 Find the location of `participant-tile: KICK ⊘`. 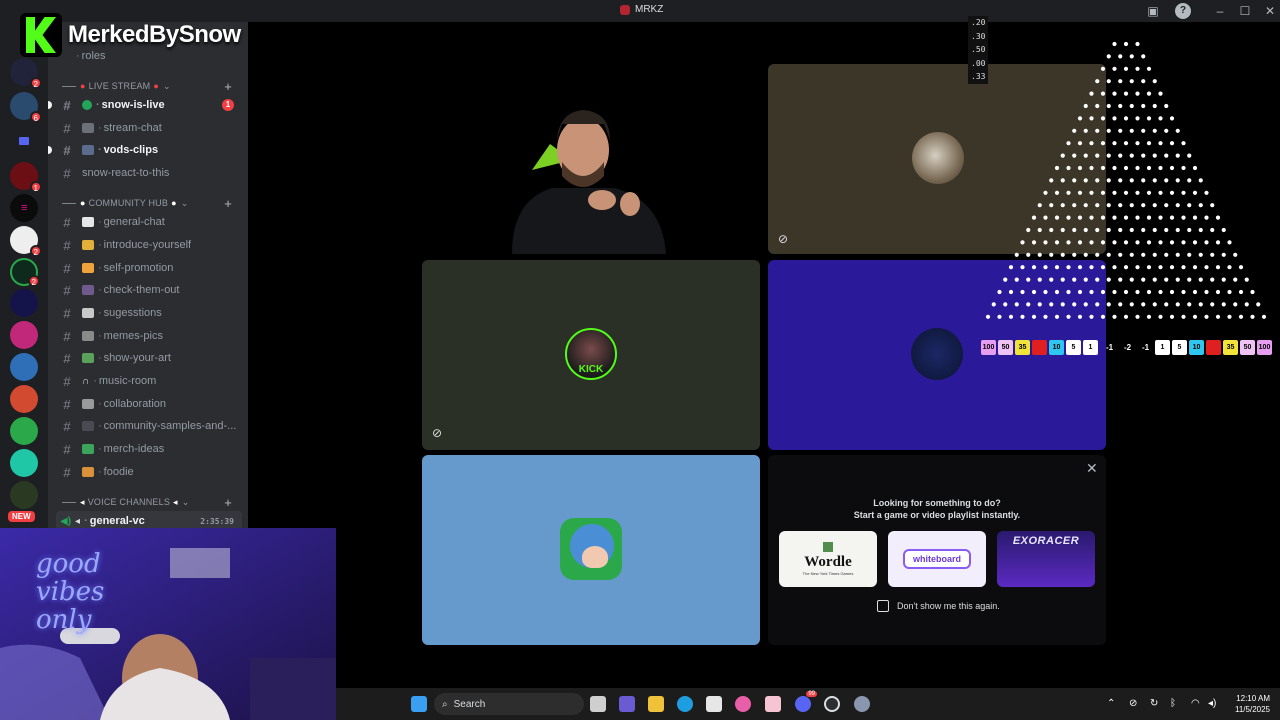

participant-tile: KICK ⊘ is located at coordinates (591, 355).